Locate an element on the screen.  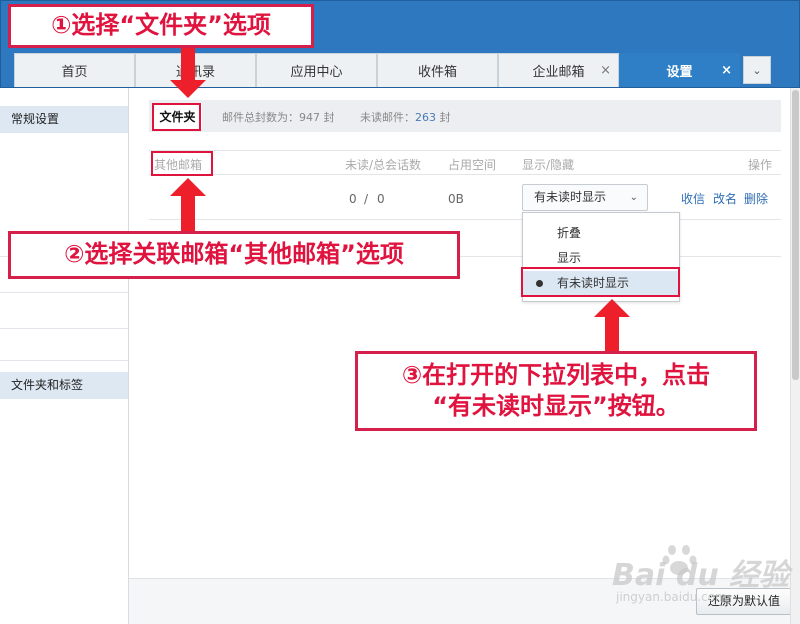
column-header-display: 显示/隐藏 is located at coordinates (548, 165).